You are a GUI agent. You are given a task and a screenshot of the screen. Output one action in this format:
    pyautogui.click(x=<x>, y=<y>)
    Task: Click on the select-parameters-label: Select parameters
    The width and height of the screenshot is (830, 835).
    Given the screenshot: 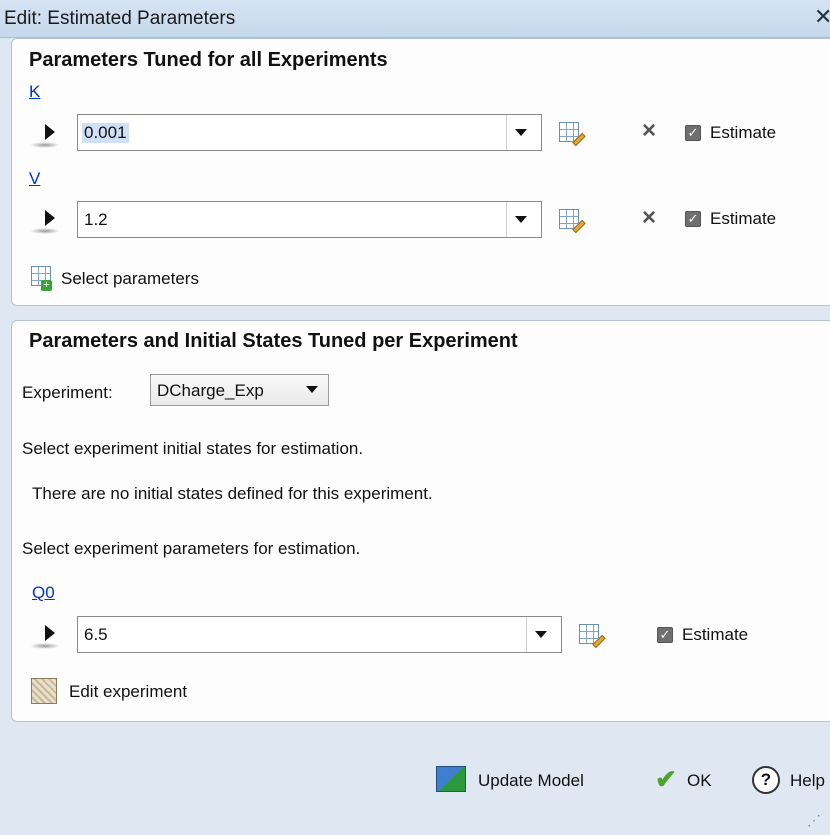 What is the action you would take?
    pyautogui.click(x=130, y=278)
    